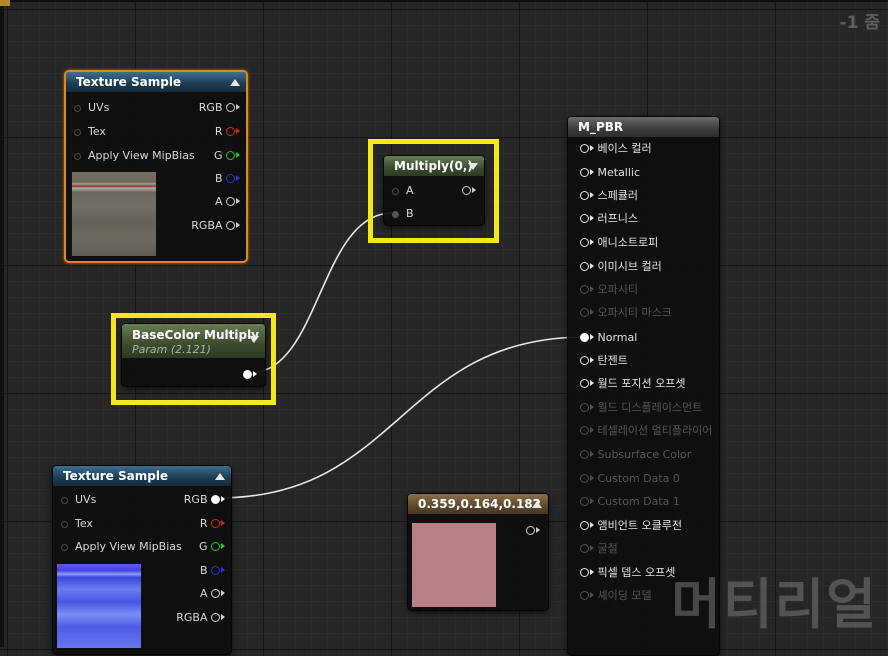 This screenshot has width=888, height=656. What do you see at coordinates (621, 267) in the screenshot?
I see `pin-emissive-color: 이미시브 컬러` at bounding box center [621, 267].